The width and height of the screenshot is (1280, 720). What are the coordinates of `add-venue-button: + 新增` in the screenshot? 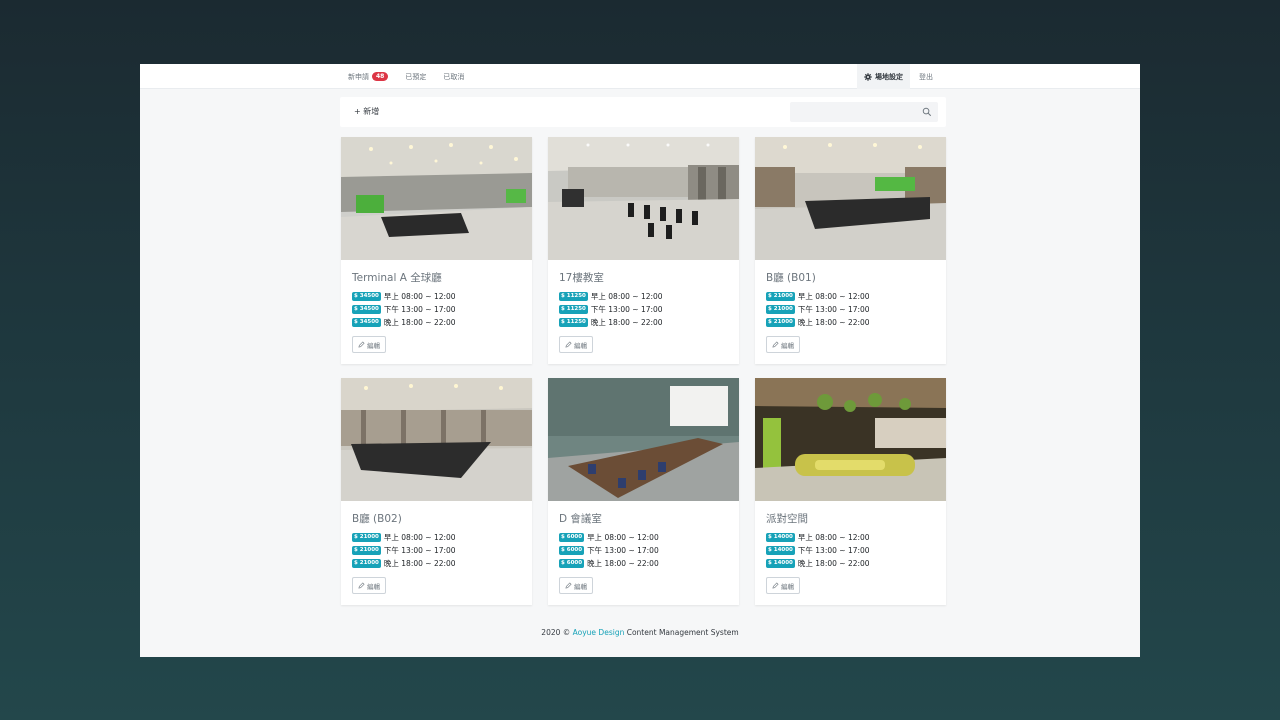 It's located at (366, 111).